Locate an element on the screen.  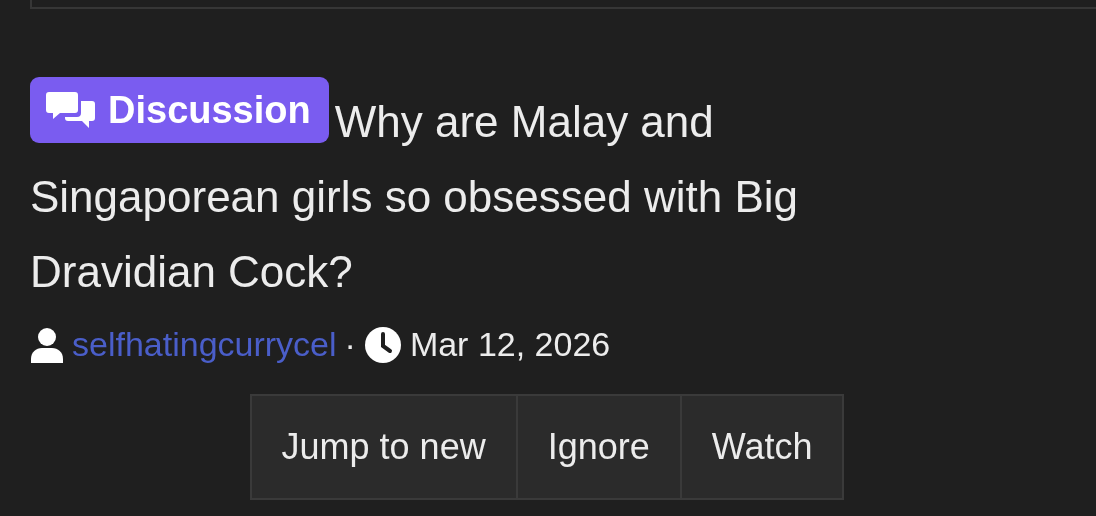
clock-icon is located at coordinates (382, 344).